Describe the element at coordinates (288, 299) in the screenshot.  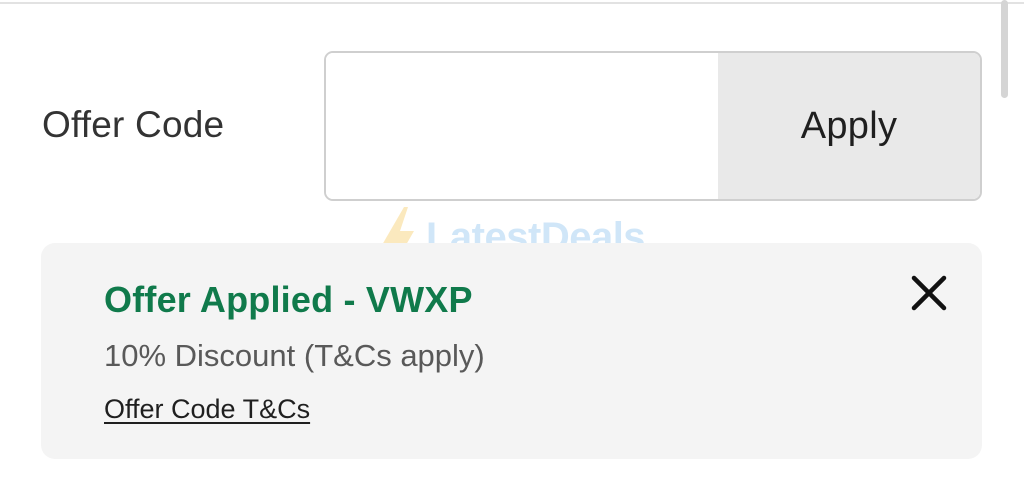
I see `offer-applied-title: Offer Applied - VWXP` at that location.